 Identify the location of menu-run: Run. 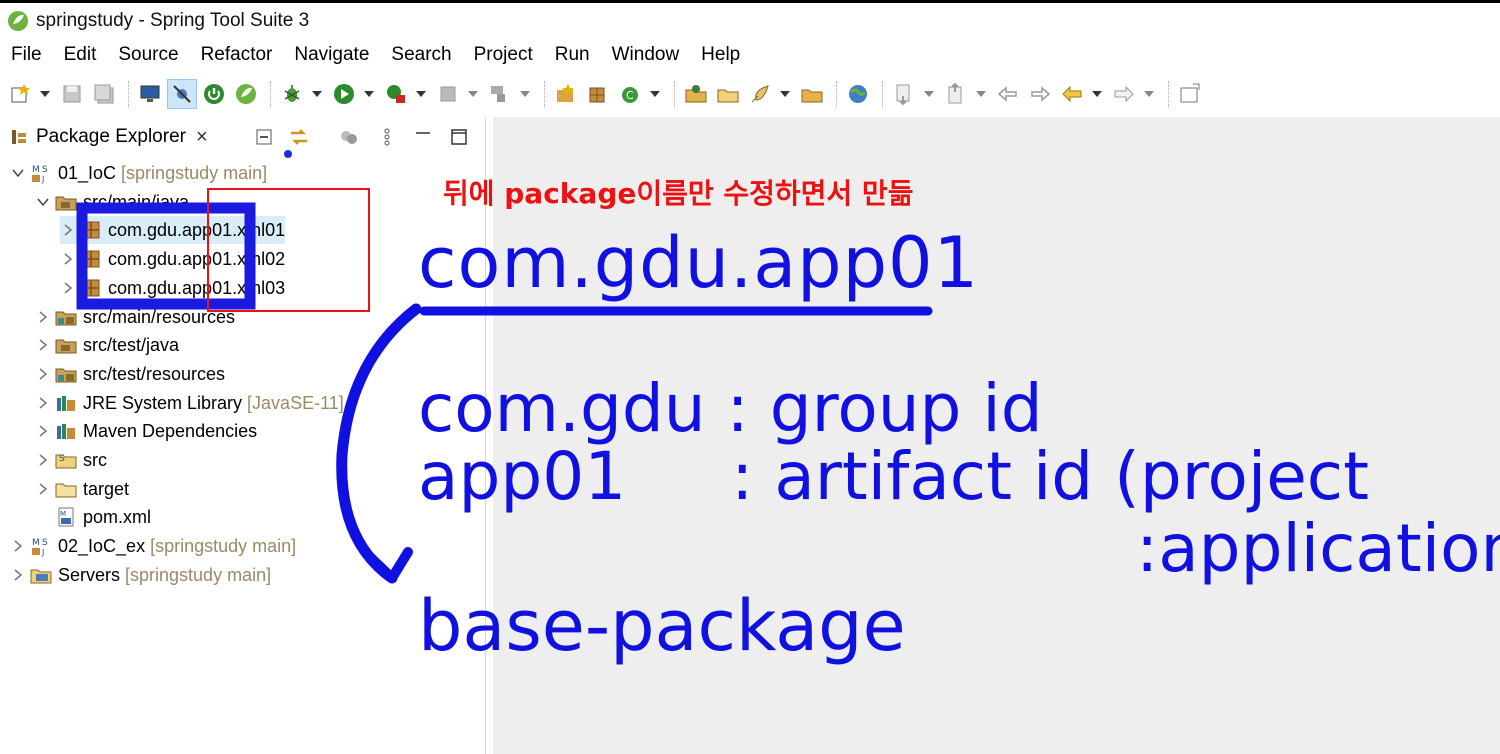
(572, 55).